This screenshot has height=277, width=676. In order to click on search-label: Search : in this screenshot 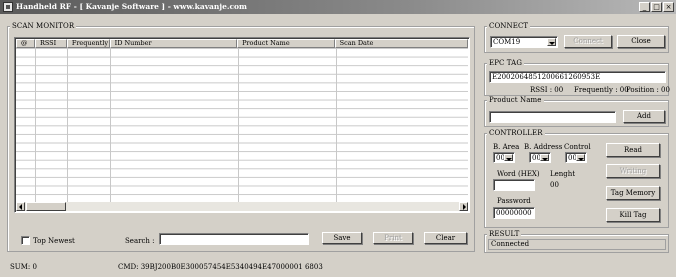, I will do `click(140, 241)`.